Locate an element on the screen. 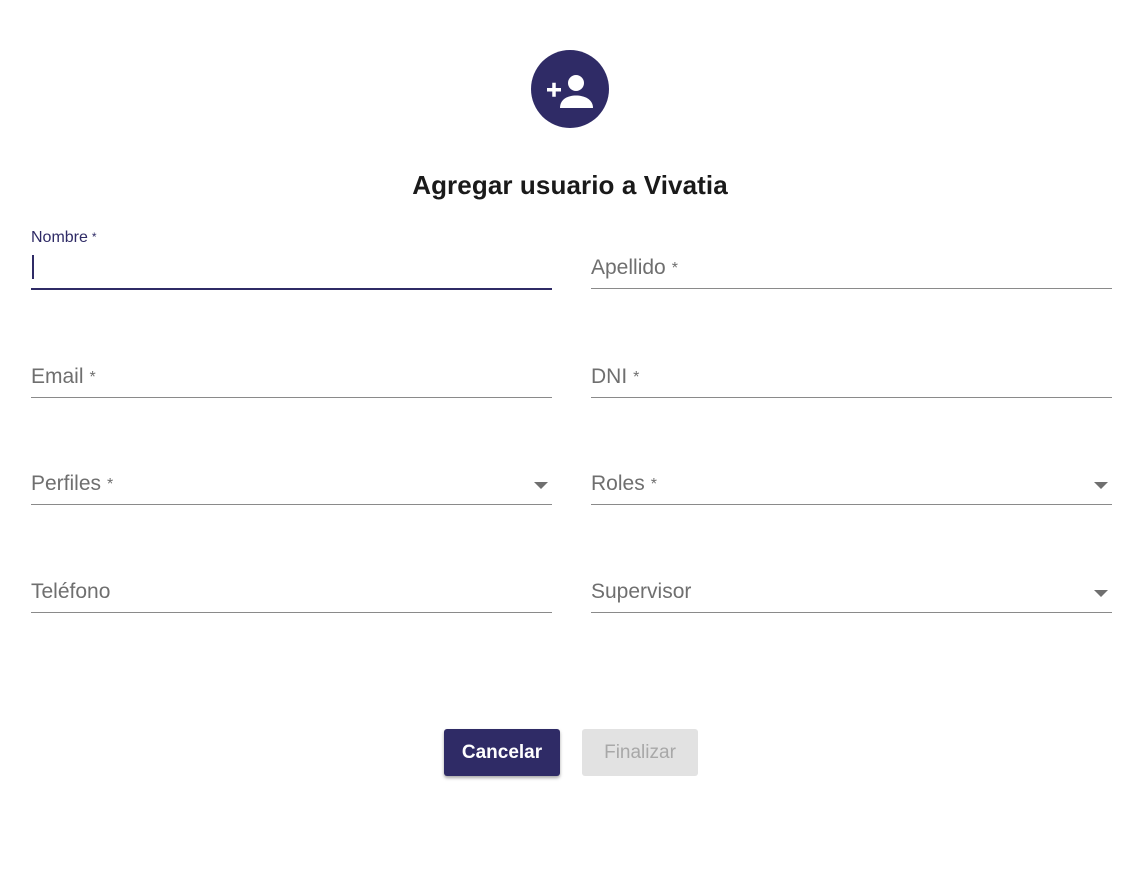 This screenshot has height=880, width=1140. nombre-label: Nombre * is located at coordinates (64, 238).